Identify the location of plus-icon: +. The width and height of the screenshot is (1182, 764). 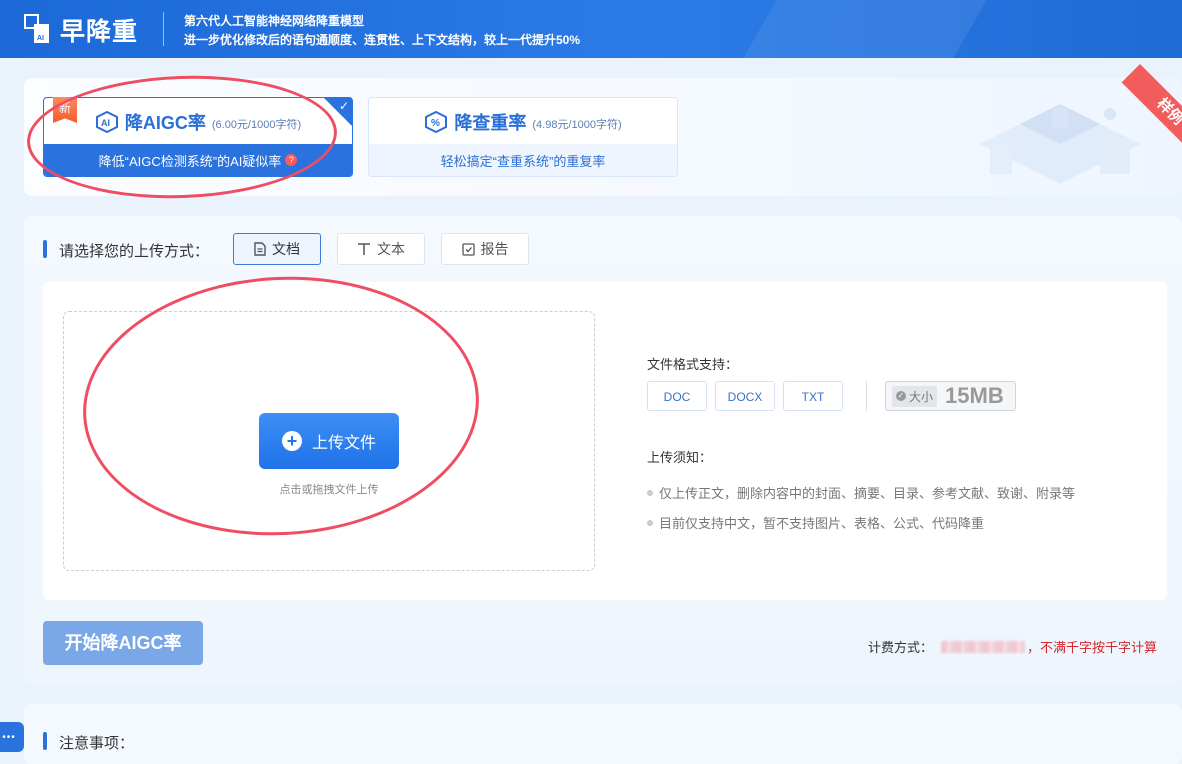
(291, 441).